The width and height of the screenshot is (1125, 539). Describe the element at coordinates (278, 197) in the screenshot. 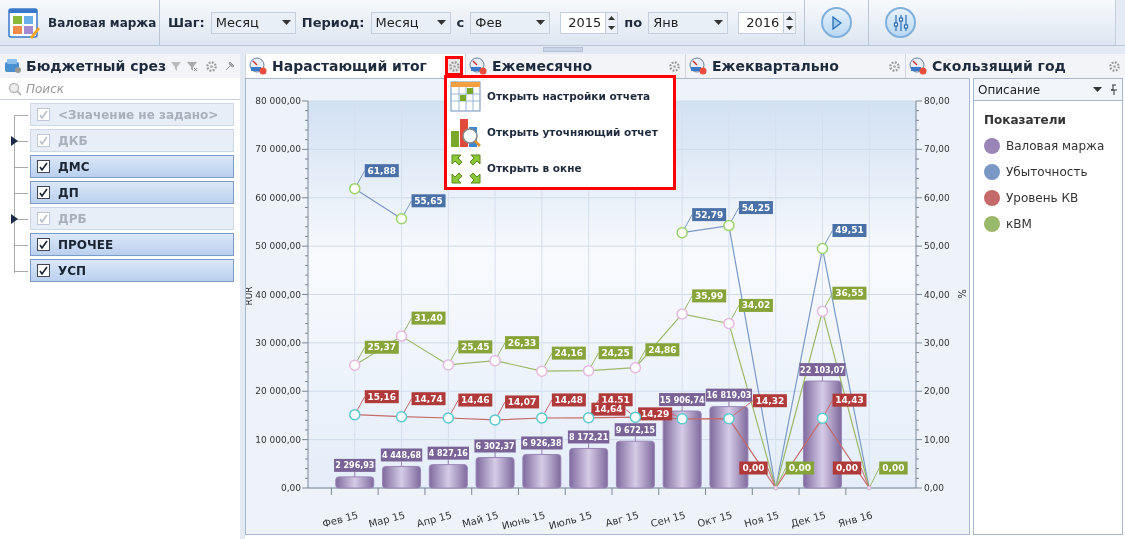

I see `axis-tick-label: 60 000,00` at that location.